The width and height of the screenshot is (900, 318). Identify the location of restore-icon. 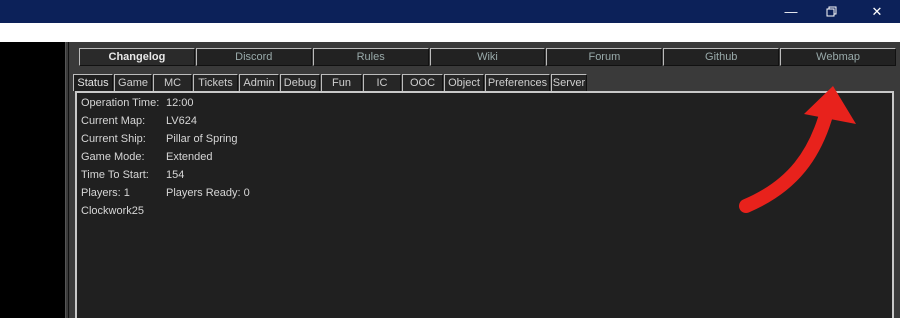
(831, 11).